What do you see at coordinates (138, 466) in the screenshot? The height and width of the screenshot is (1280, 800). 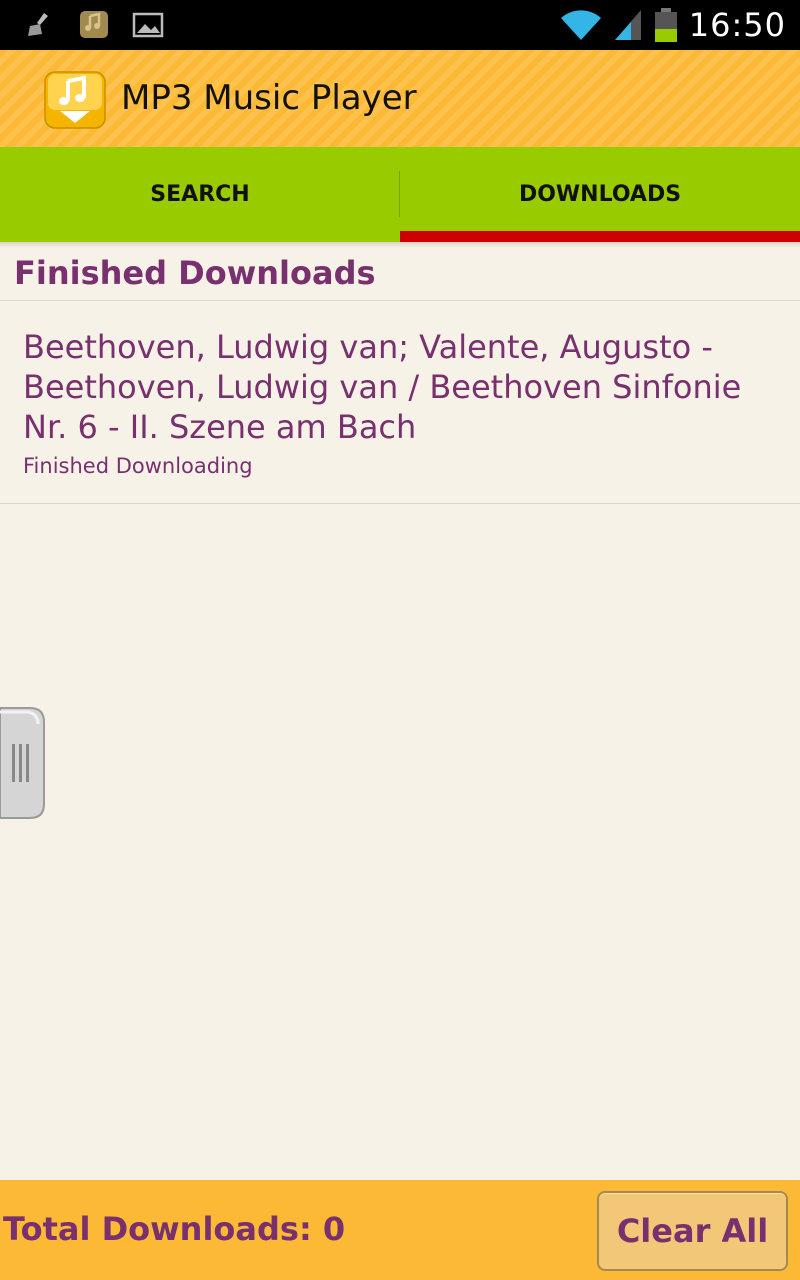 I see `download-status: Finished Downloading` at bounding box center [138, 466].